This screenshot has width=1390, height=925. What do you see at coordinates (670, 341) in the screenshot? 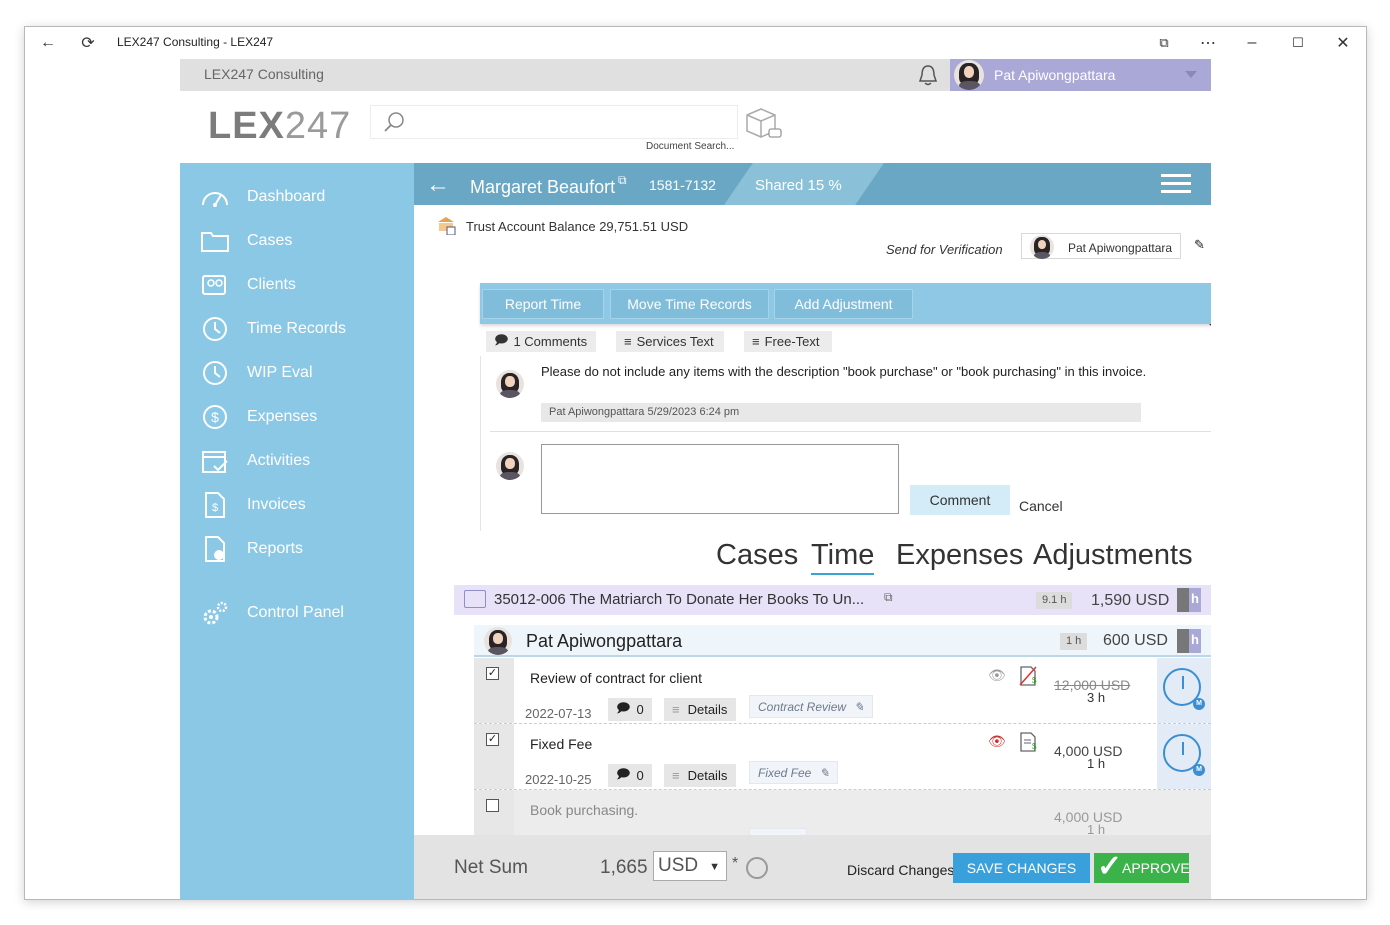
I see `tab-services-text: ≡ Services Text` at bounding box center [670, 341].